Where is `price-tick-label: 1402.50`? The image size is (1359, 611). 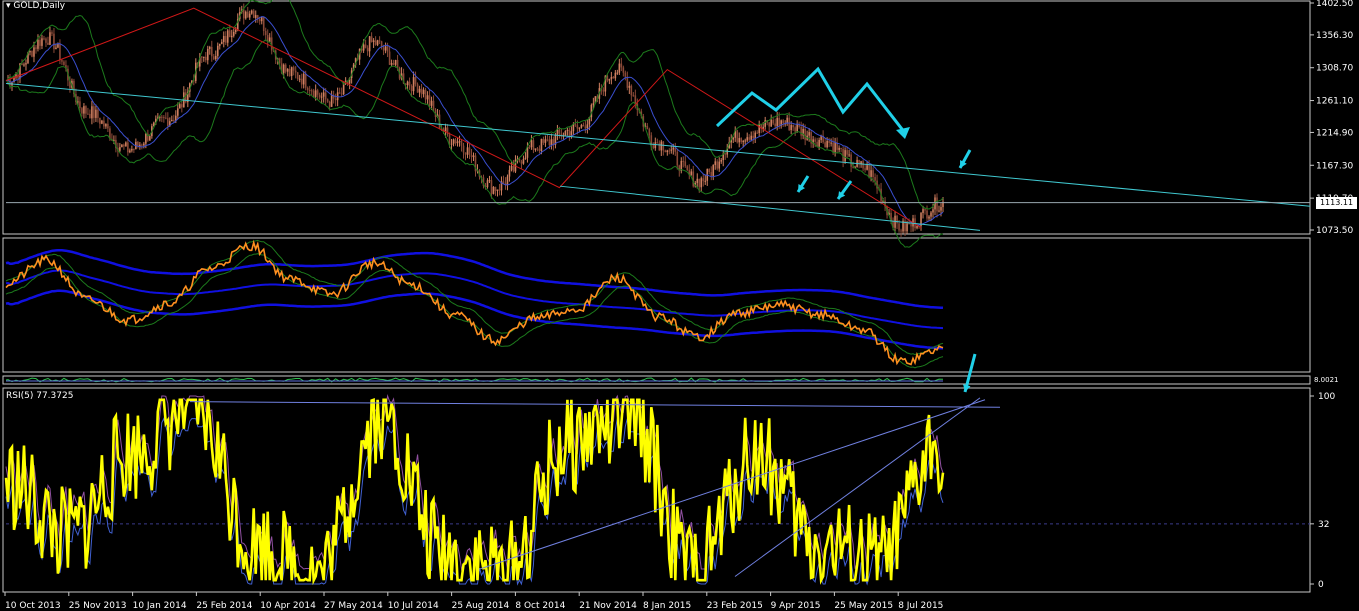
price-tick-label: 1402.50 is located at coordinates (1334, 4).